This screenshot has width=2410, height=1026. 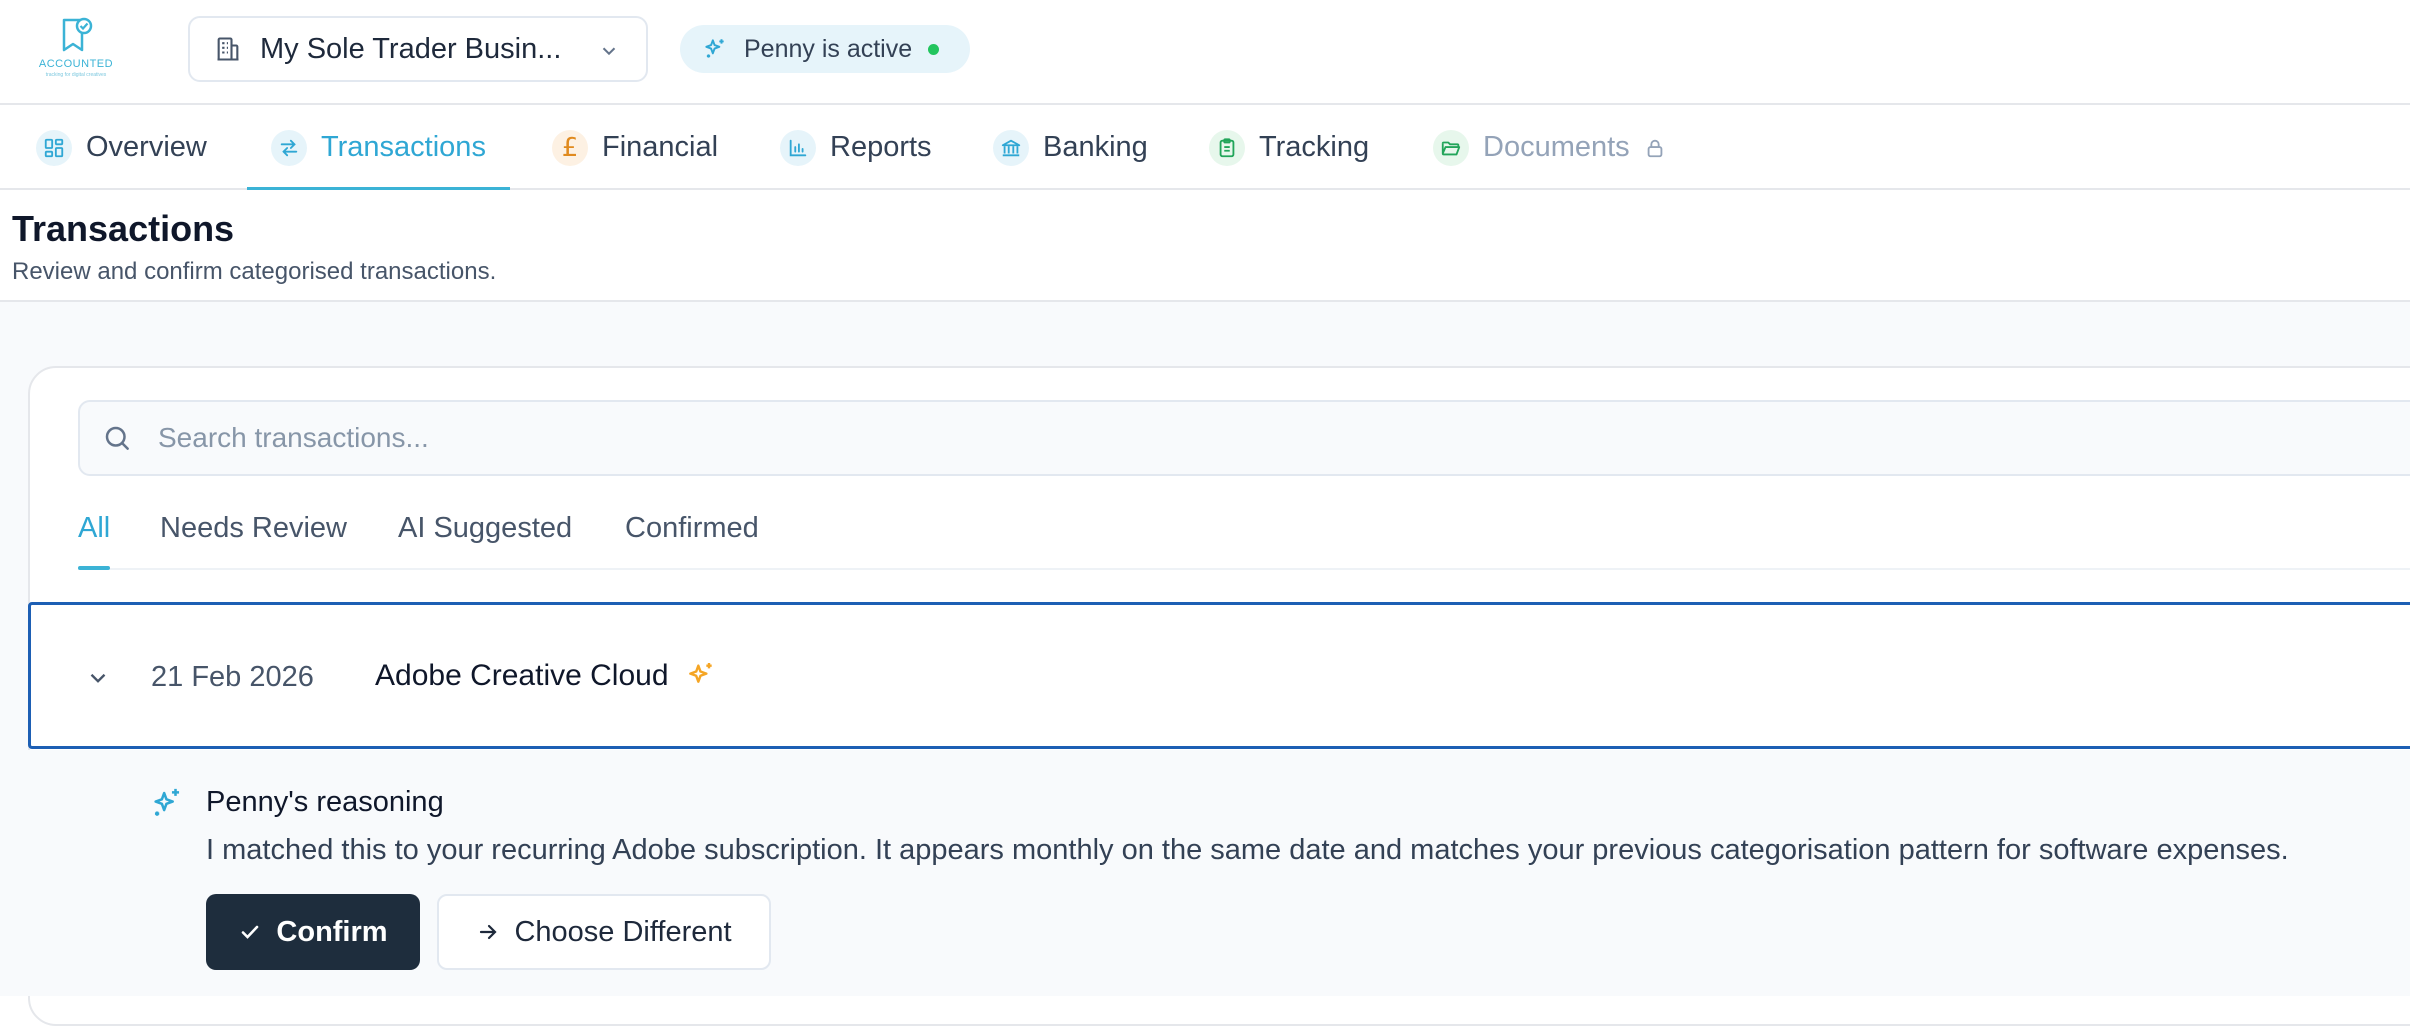 I want to click on check-icon, so click(x=250, y=932).